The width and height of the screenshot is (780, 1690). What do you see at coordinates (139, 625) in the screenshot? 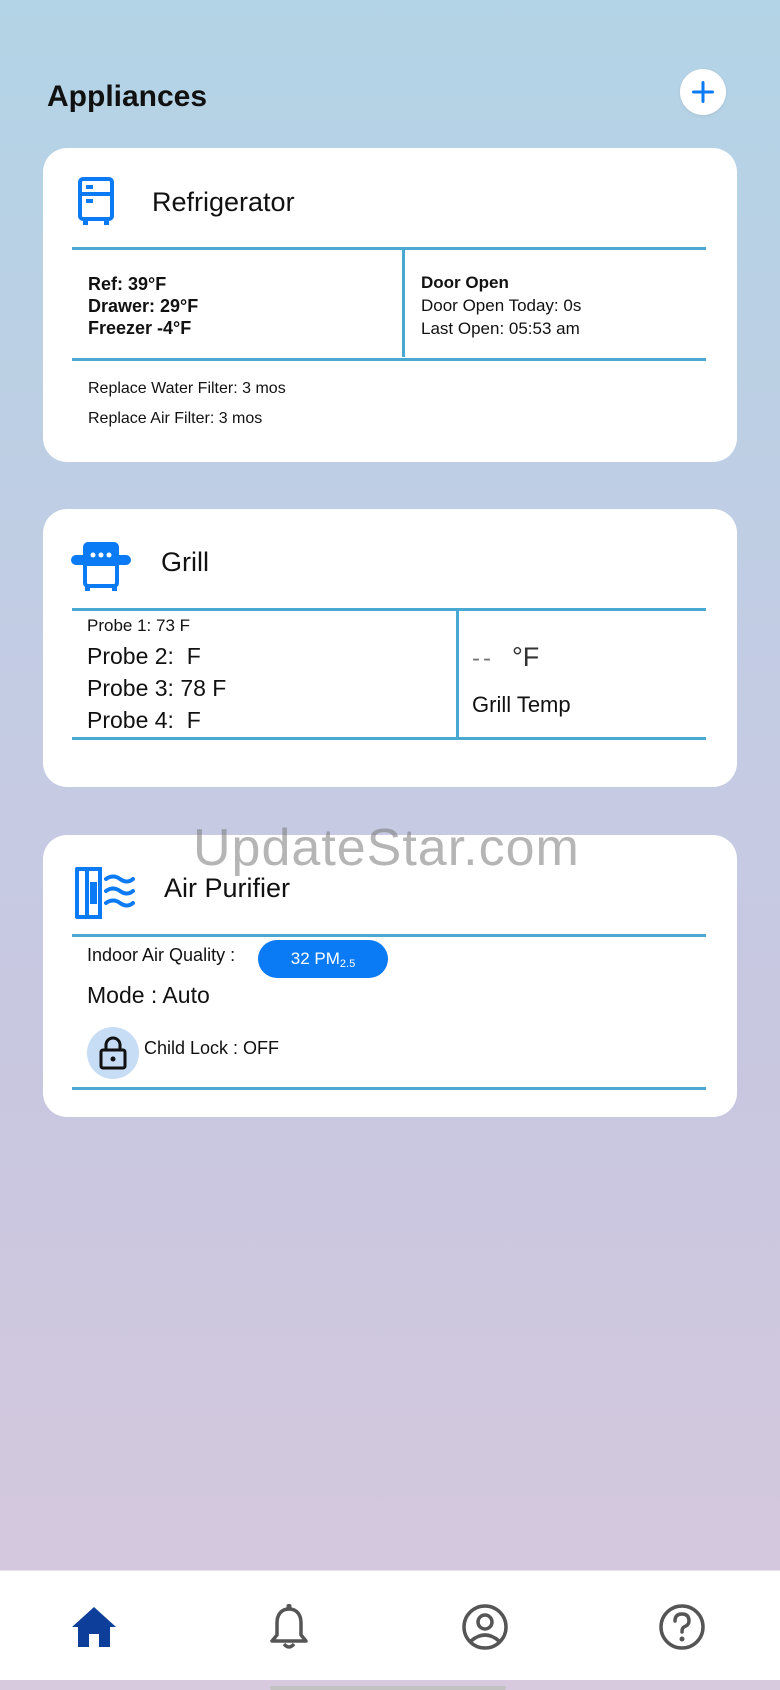
I see `probe-1: Probe 1: 73 F` at bounding box center [139, 625].